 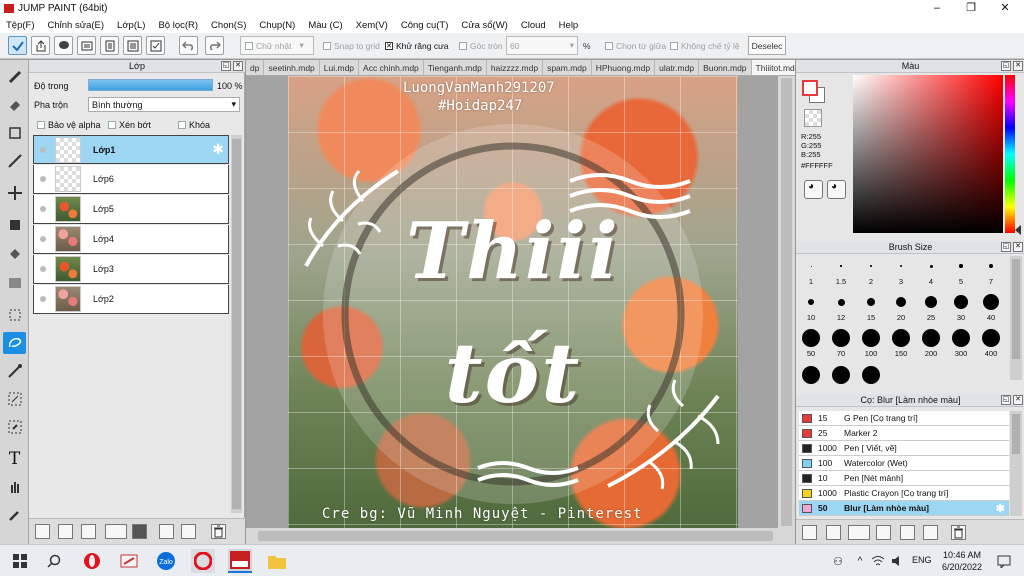 What do you see at coordinates (236, 324) in the screenshot?
I see `layer-scrollbar` at bounding box center [236, 324].